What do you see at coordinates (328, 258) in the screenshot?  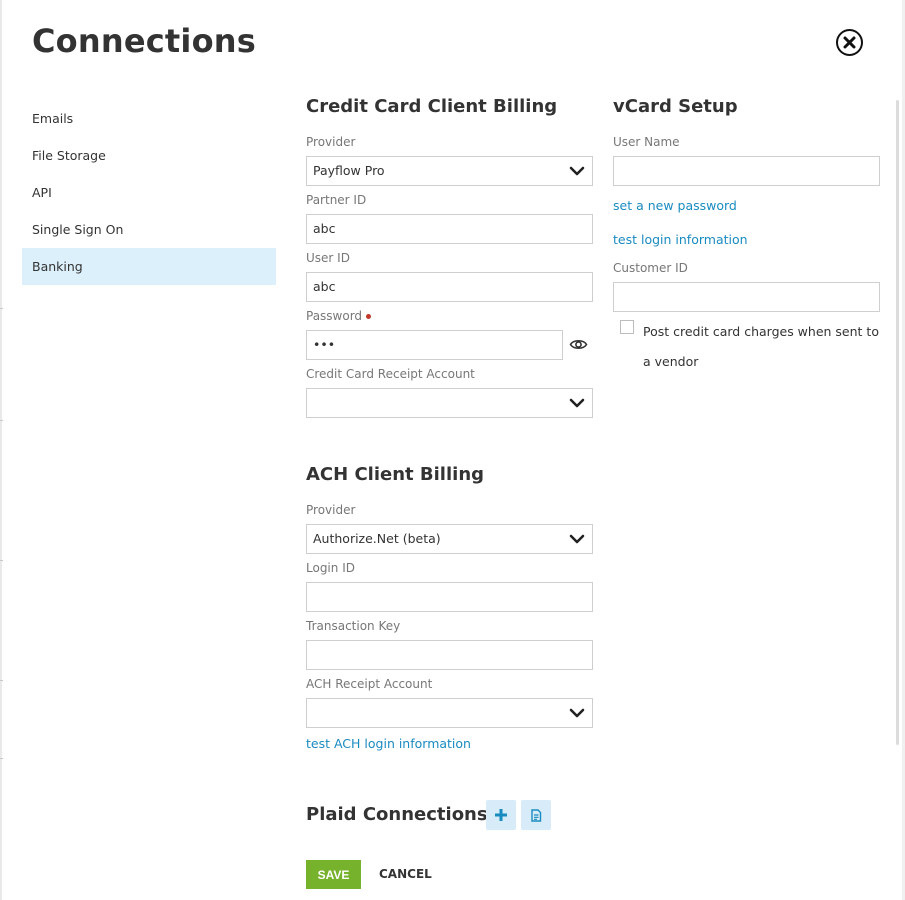 I see `user-id-label: User ID` at bounding box center [328, 258].